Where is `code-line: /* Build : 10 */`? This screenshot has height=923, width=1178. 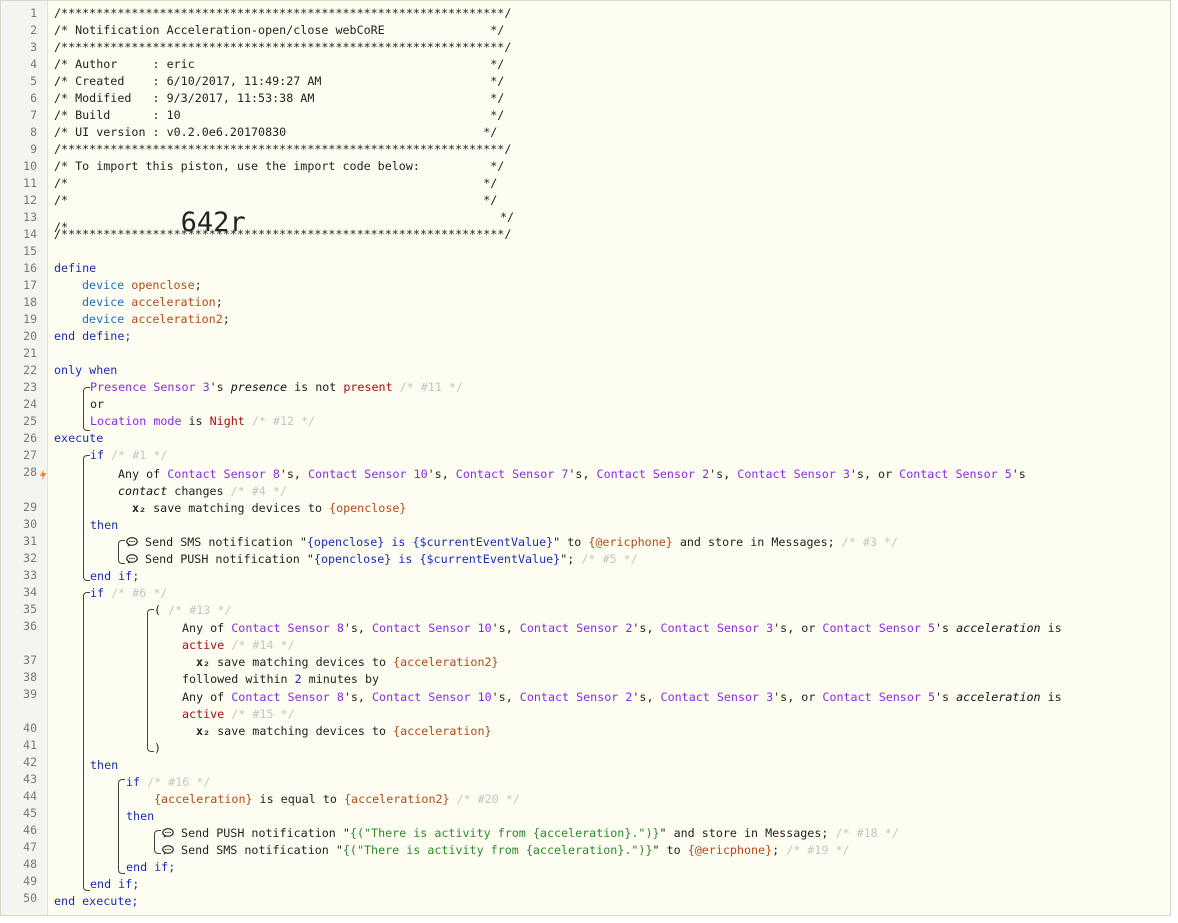 code-line: /* Build : 10 */ is located at coordinates (279, 115).